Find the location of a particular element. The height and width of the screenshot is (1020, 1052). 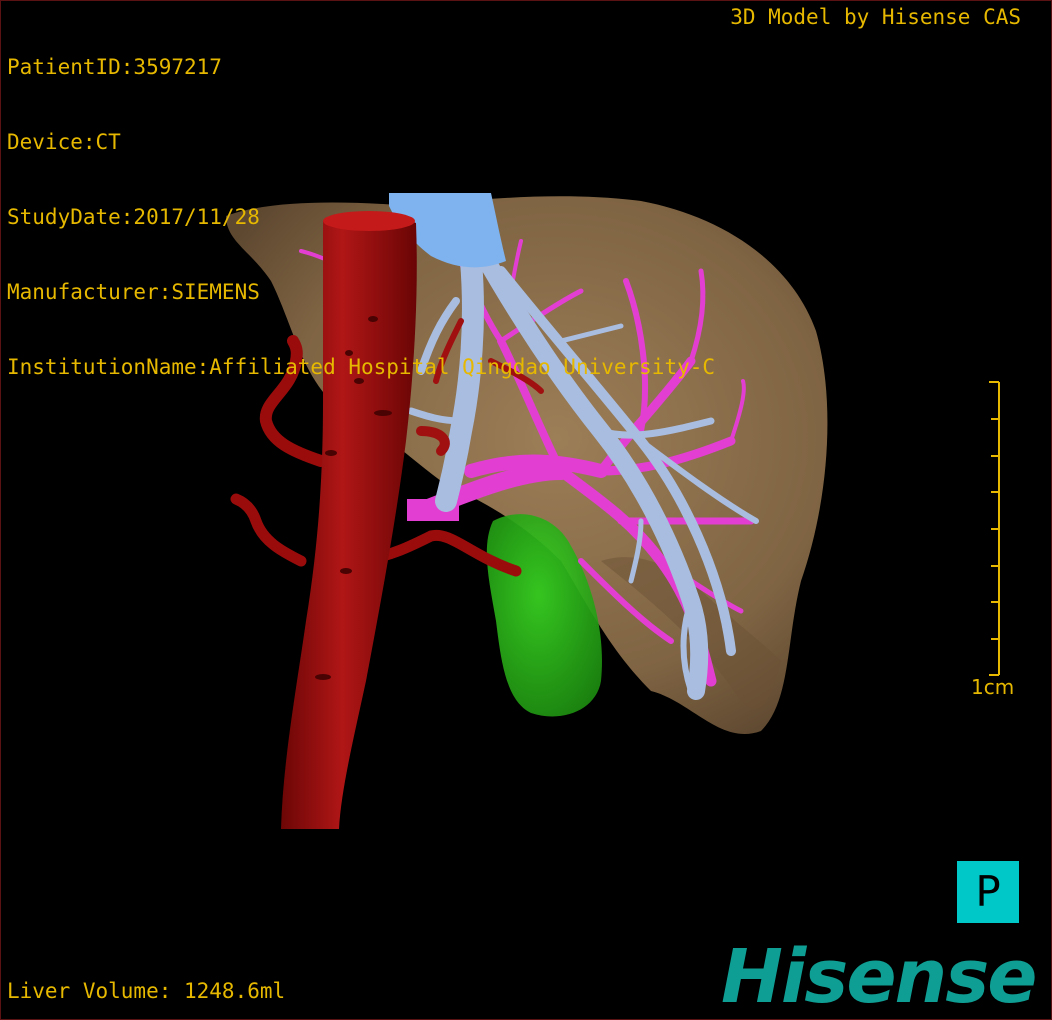

hisense-logo: Hisense is located at coordinates (879, 977).